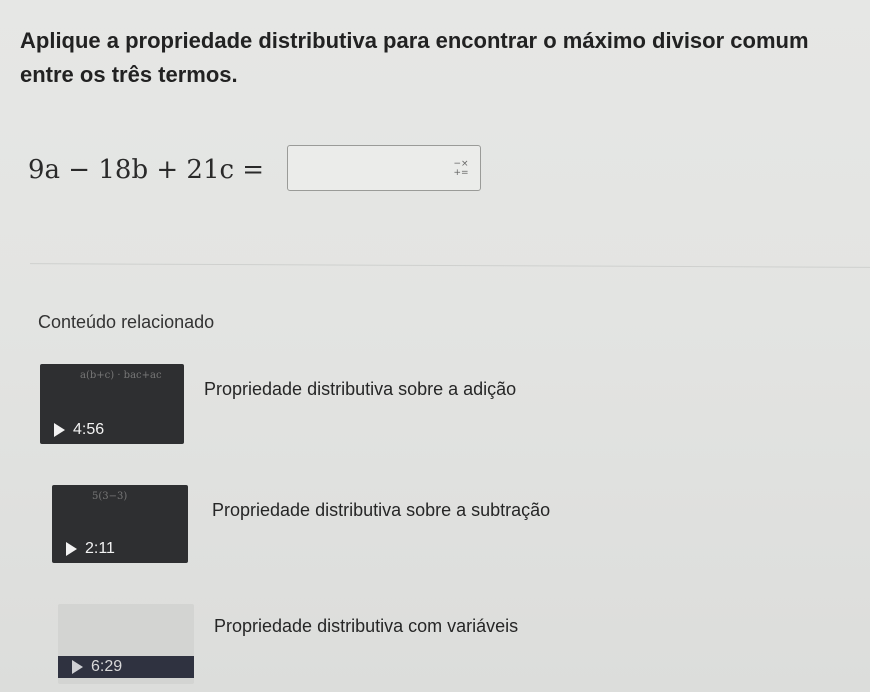  I want to click on video-duration: 4:56, so click(89, 429).